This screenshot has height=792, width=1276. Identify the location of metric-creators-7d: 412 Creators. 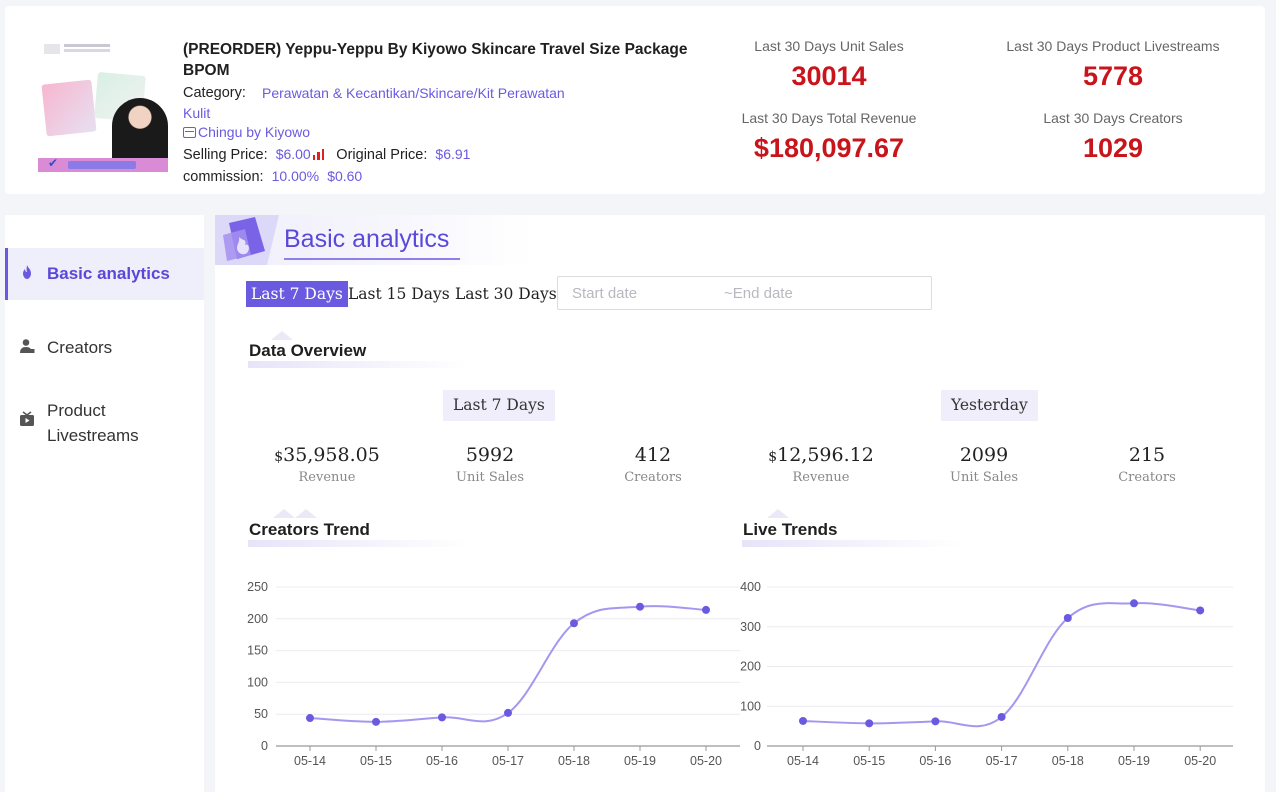
(653, 464).